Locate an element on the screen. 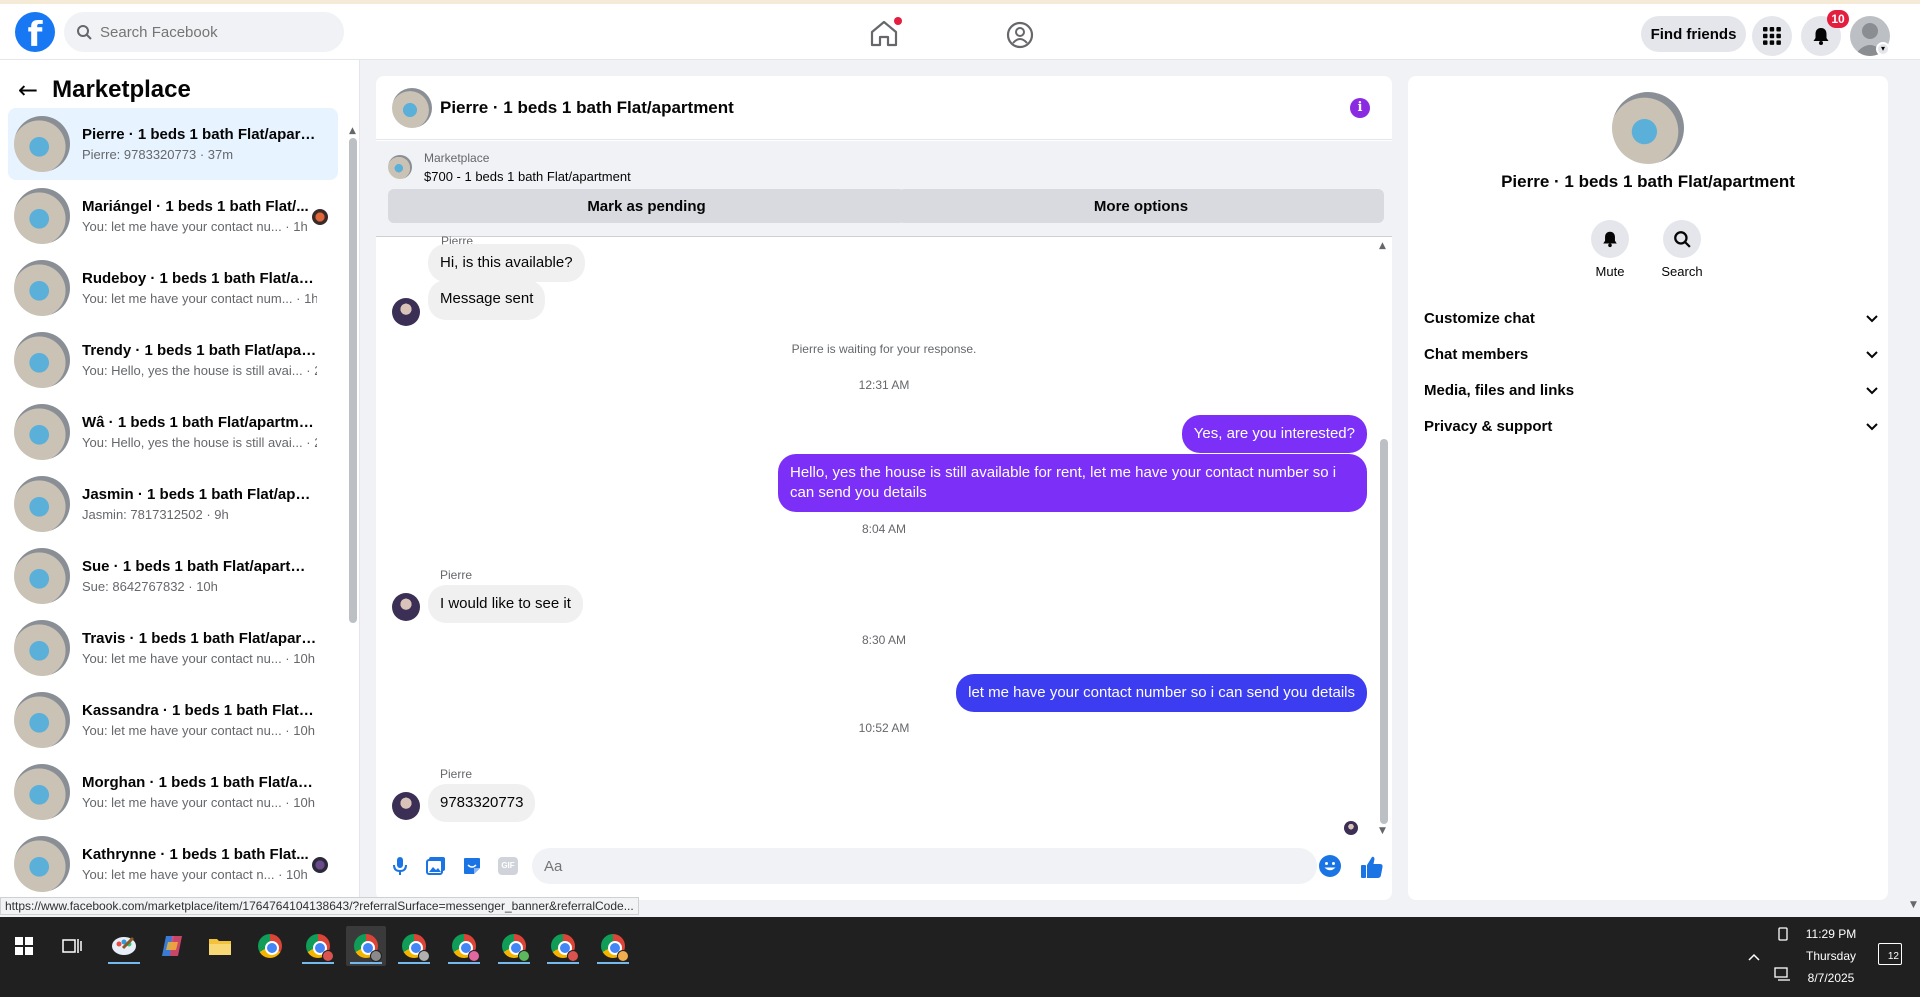 The image size is (1920, 997). listing-price-title: $700 - 1 beds 1 bath Flat/apartment is located at coordinates (527, 176).